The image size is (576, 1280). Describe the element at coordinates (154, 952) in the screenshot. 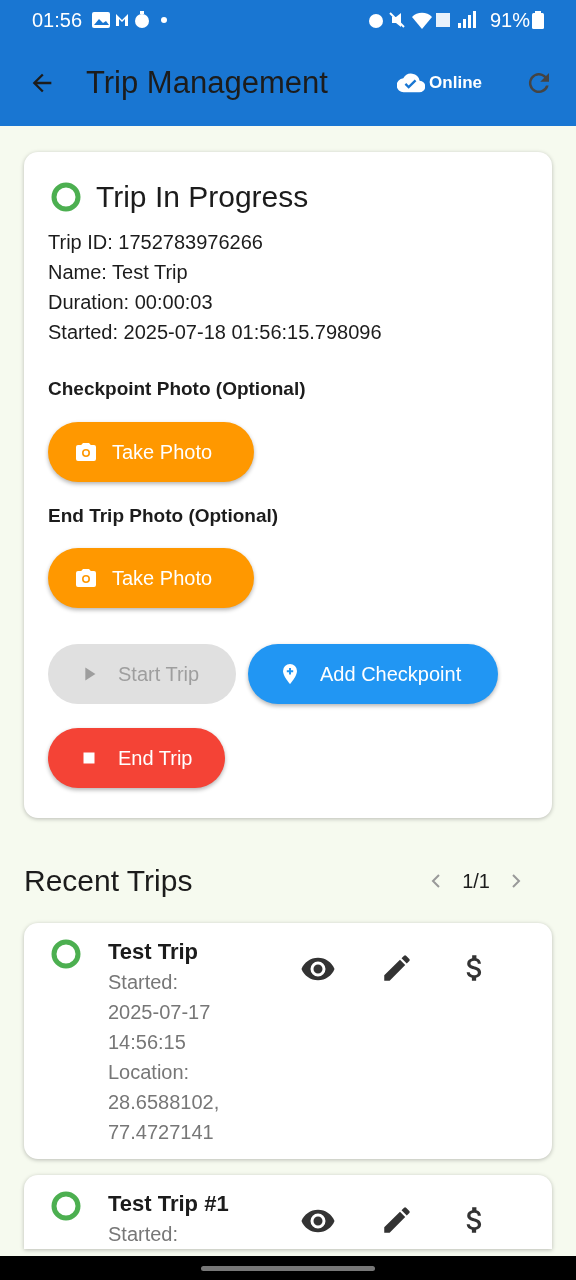

I see `trip-name: Test Trip` at that location.